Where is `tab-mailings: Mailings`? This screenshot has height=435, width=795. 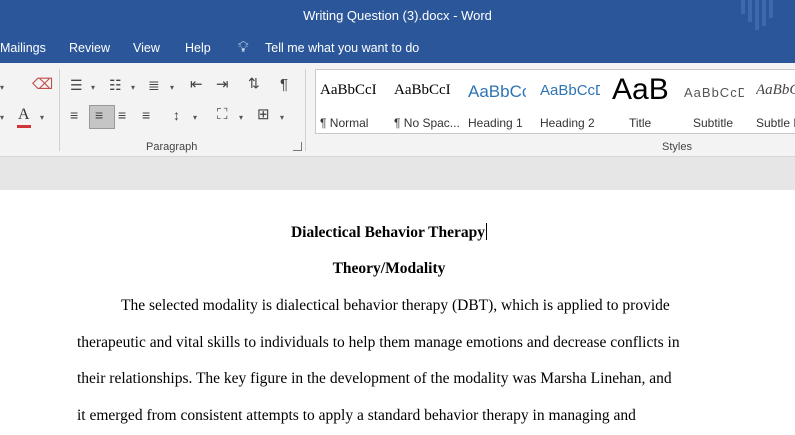
tab-mailings: Mailings is located at coordinates (23, 48).